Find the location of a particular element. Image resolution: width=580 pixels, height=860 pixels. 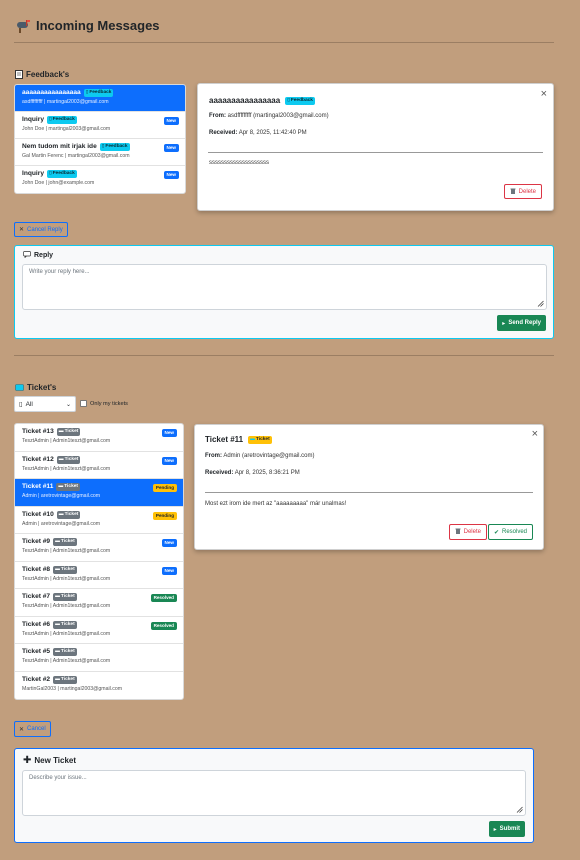

ticket-item-title: Ticket #2 is located at coordinates (36, 679).